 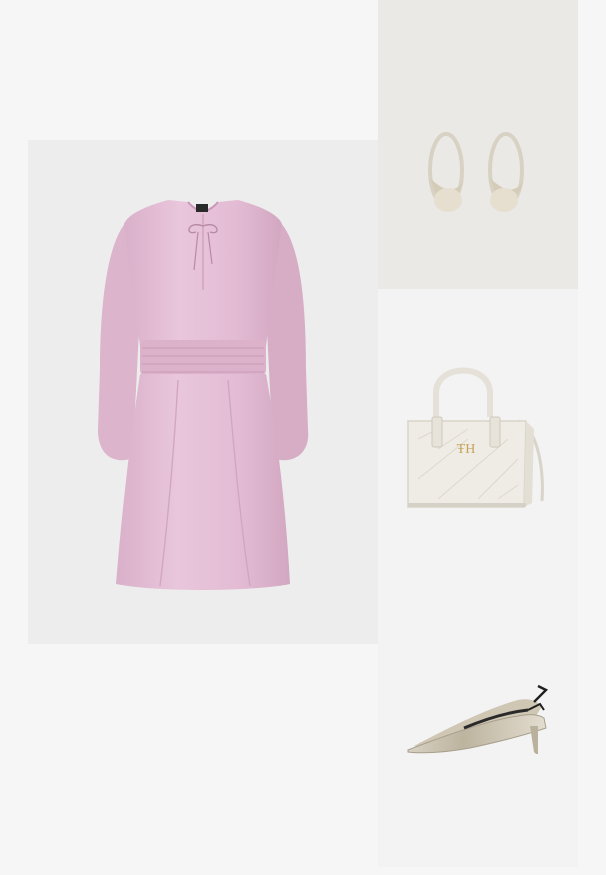 I want to click on bag-tile: ŦH, so click(x=478, y=433).